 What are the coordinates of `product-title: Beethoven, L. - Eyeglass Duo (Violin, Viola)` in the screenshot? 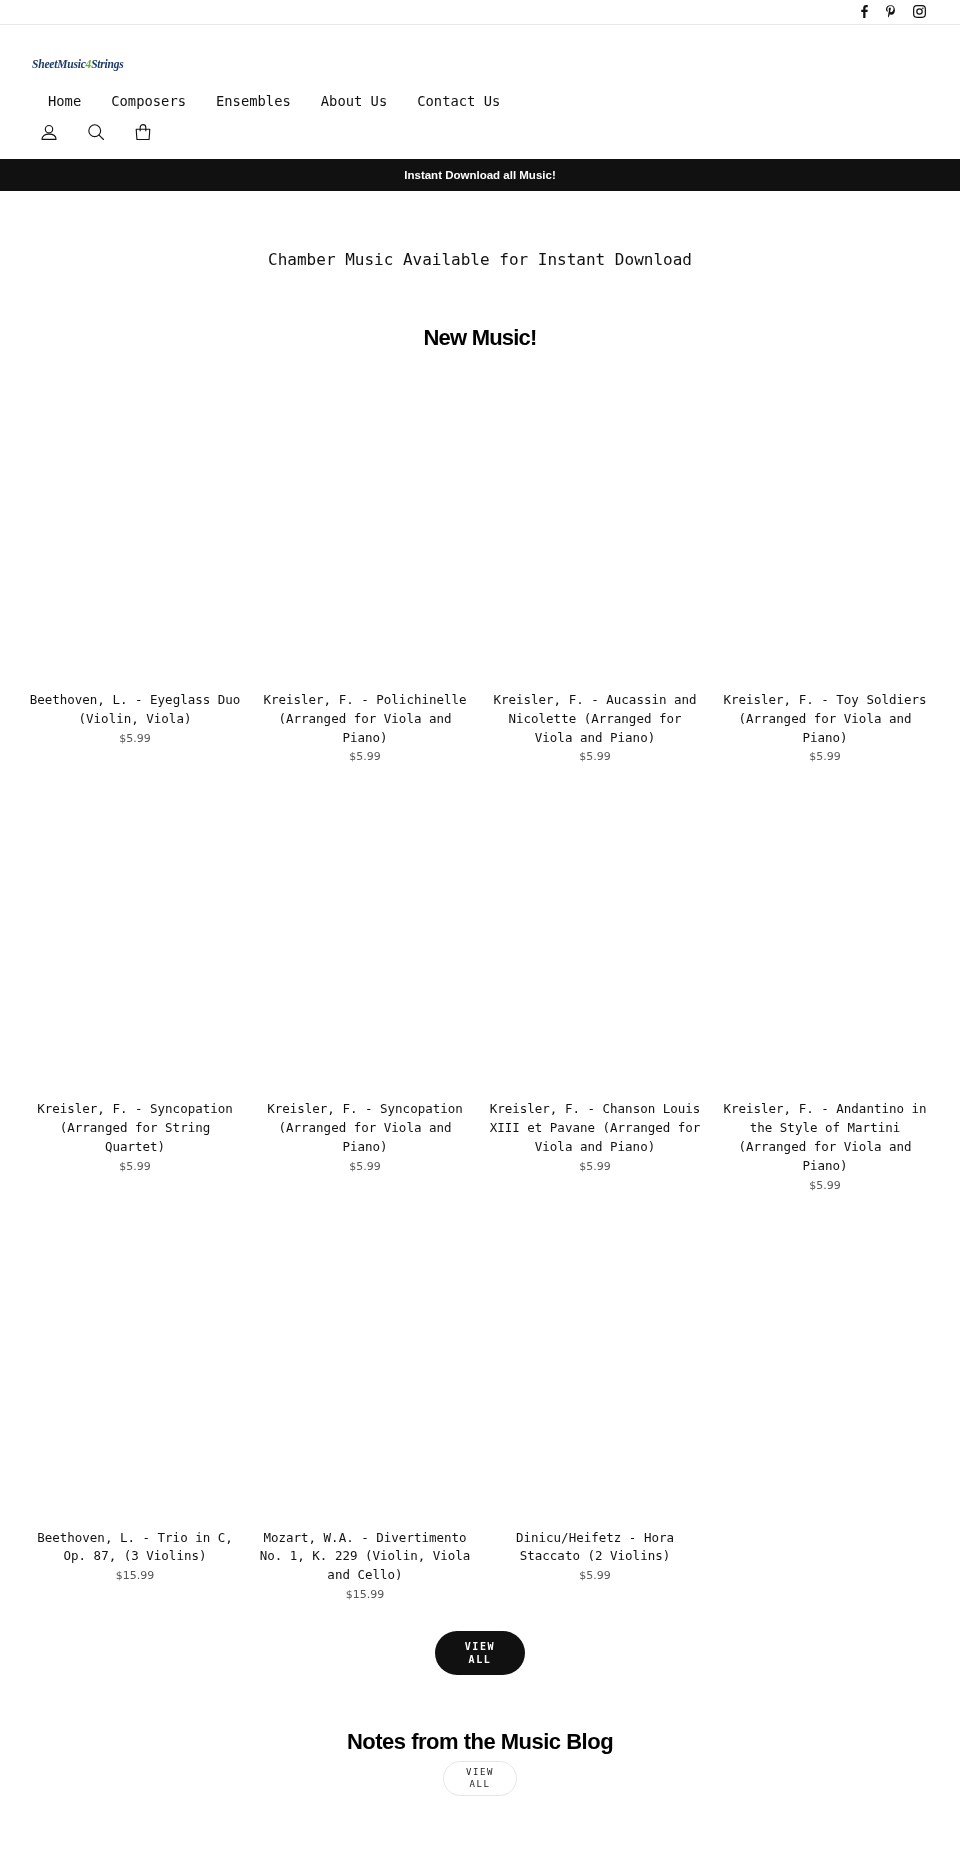 It's located at (135, 710).